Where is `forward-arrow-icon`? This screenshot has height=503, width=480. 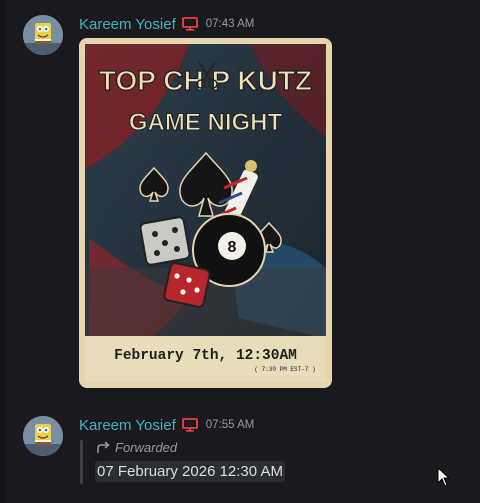 forward-arrow-icon is located at coordinates (103, 447).